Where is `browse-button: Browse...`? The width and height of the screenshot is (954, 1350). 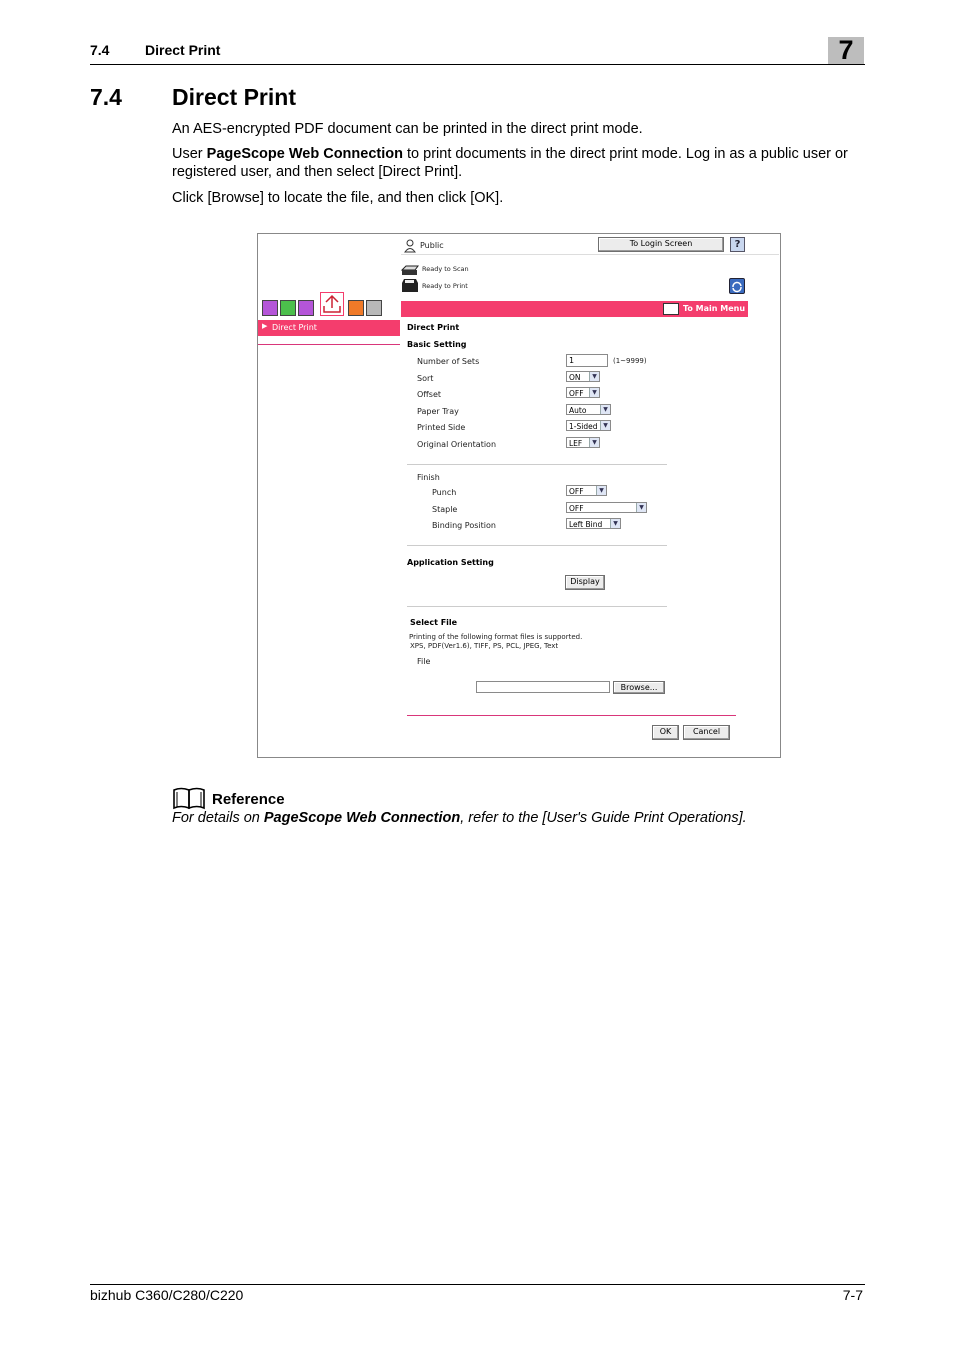
browse-button: Browse... is located at coordinates (639, 687).